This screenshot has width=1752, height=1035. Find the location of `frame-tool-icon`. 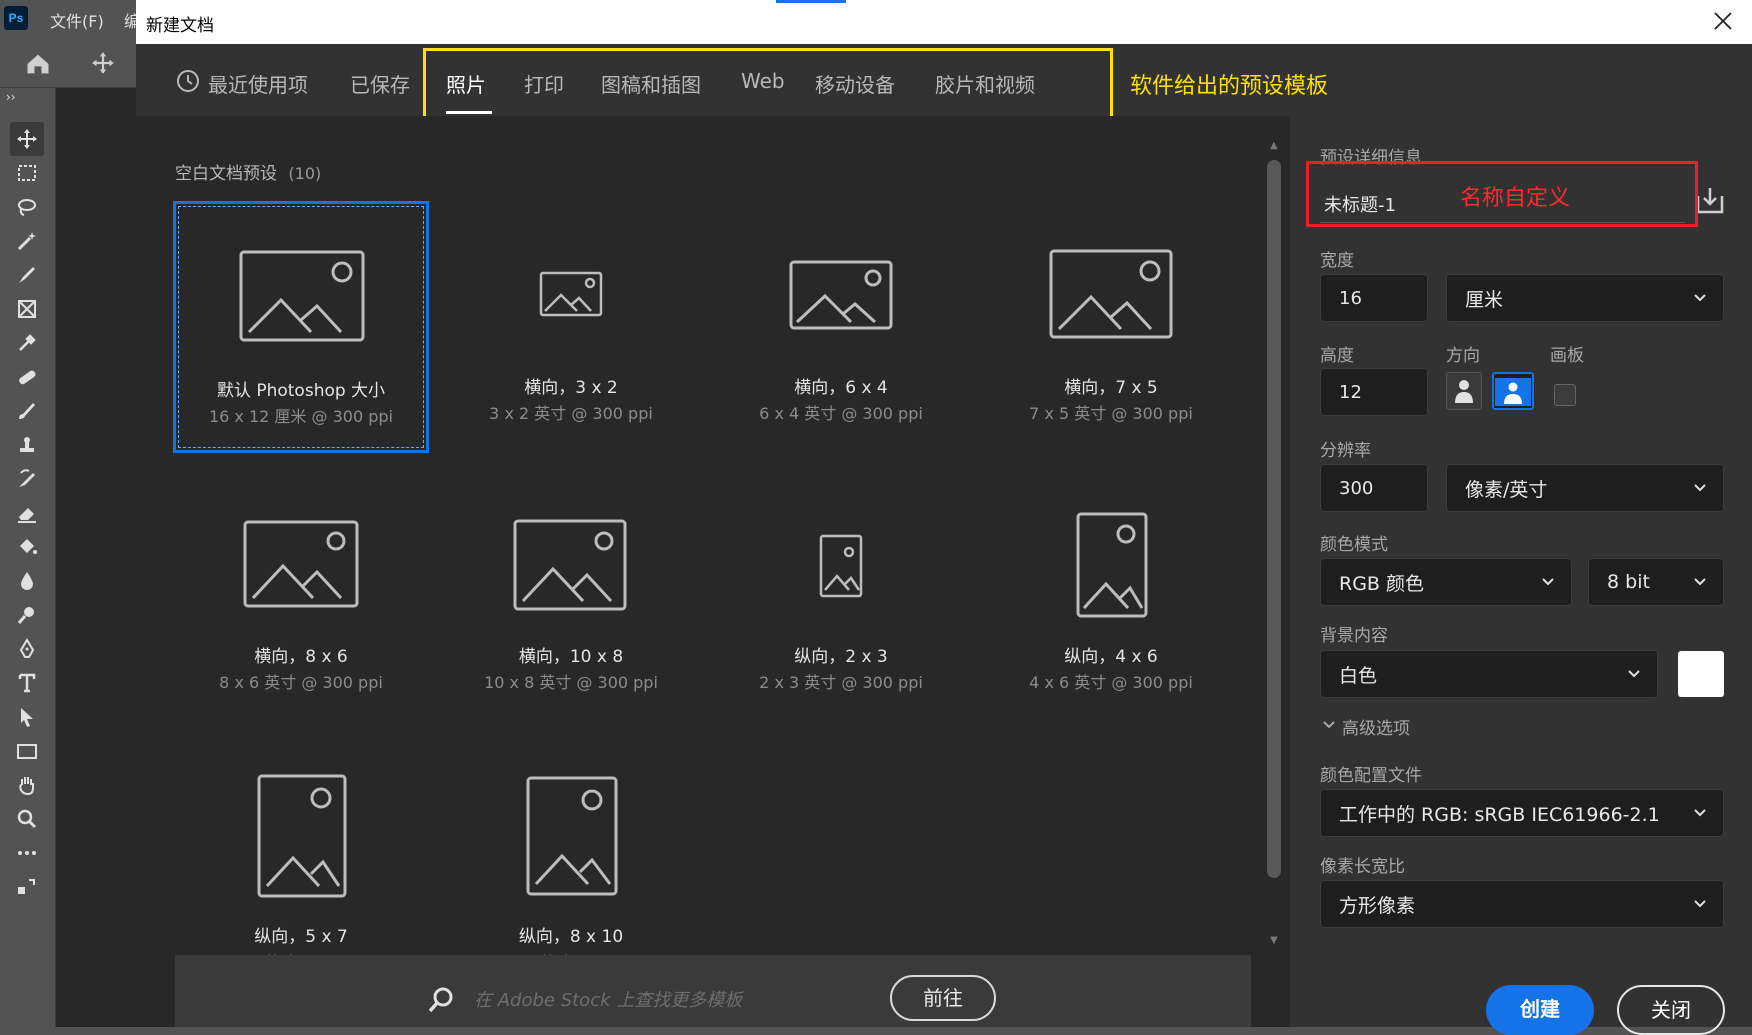

frame-tool-icon is located at coordinates (27, 309).